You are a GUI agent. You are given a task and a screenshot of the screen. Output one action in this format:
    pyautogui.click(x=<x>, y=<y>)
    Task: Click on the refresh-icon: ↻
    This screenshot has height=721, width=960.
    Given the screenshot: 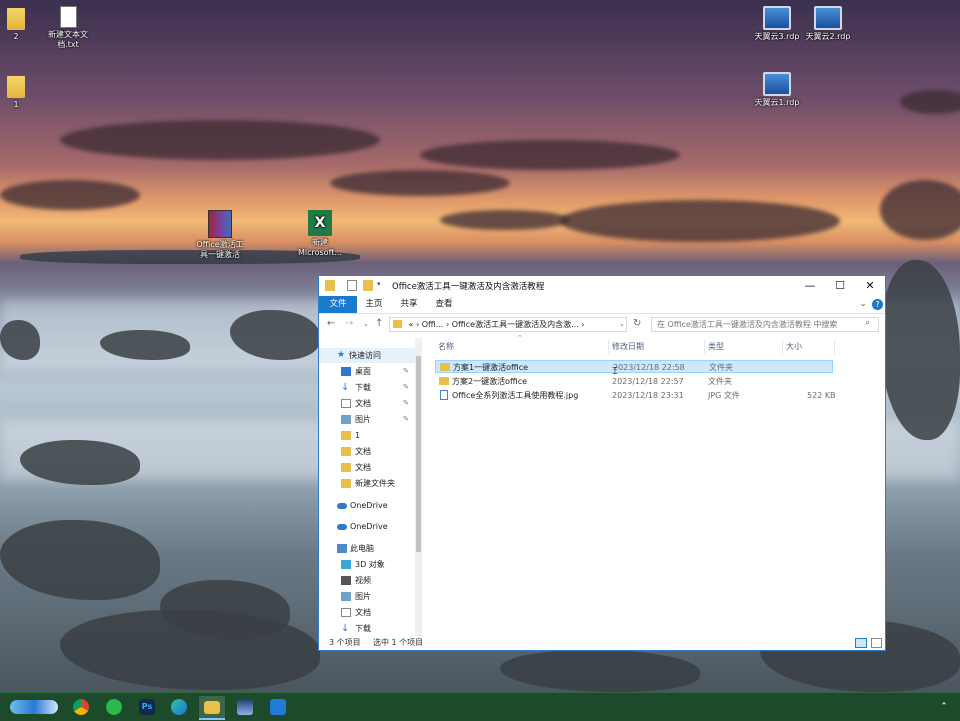 What is the action you would take?
    pyautogui.click(x=637, y=323)
    